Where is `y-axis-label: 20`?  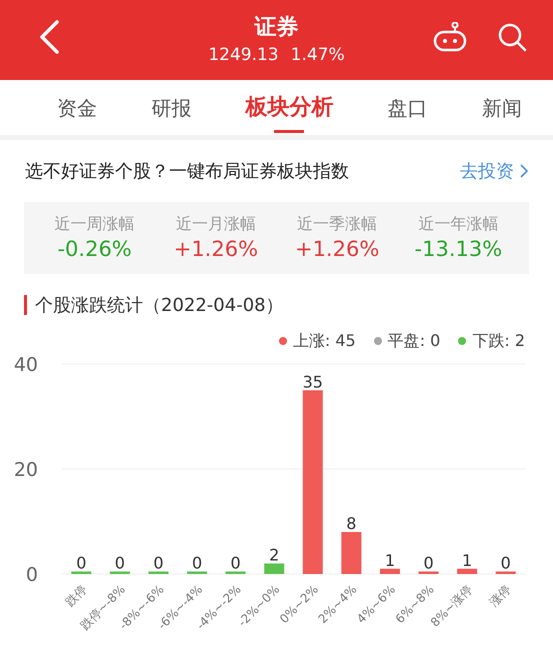 y-axis-label: 20 is located at coordinates (26, 470).